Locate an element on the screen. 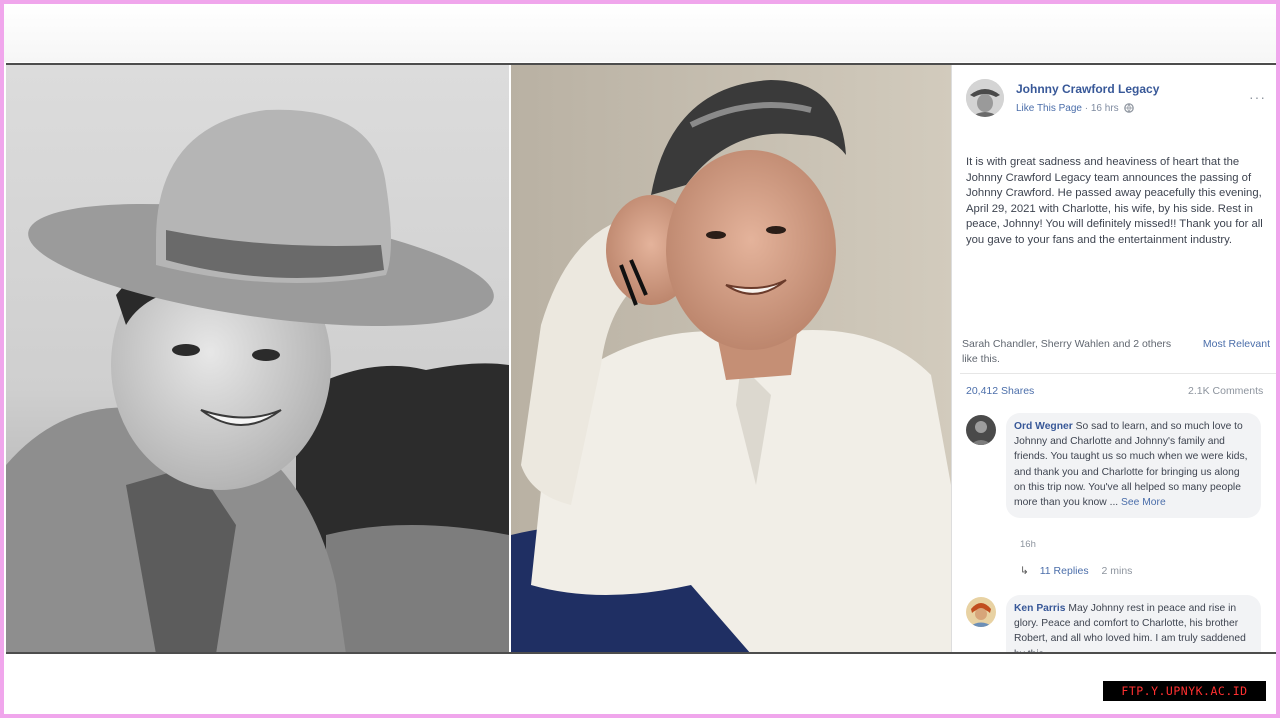 Image resolution: width=1280 pixels, height=718 pixels. comment-author: Ken Parris is located at coordinates (1040, 608).